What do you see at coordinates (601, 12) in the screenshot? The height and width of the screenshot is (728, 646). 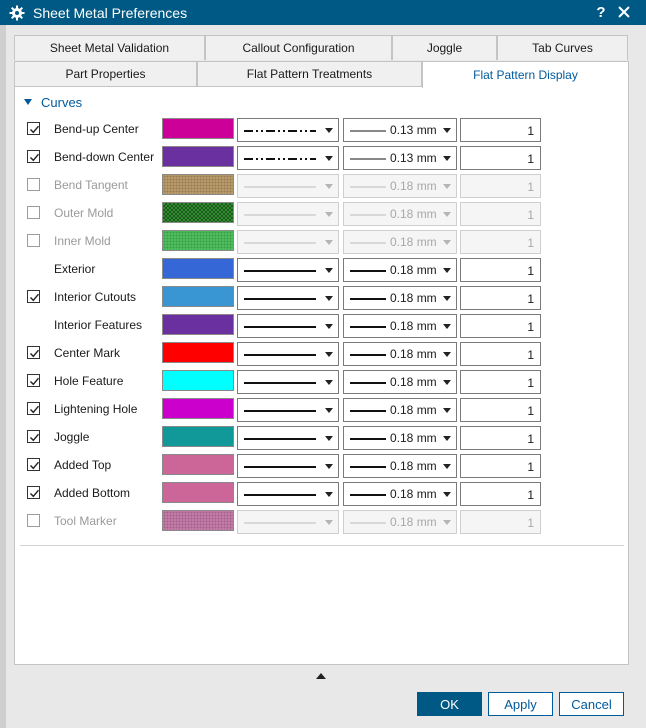 I see `help-button: ?` at bounding box center [601, 12].